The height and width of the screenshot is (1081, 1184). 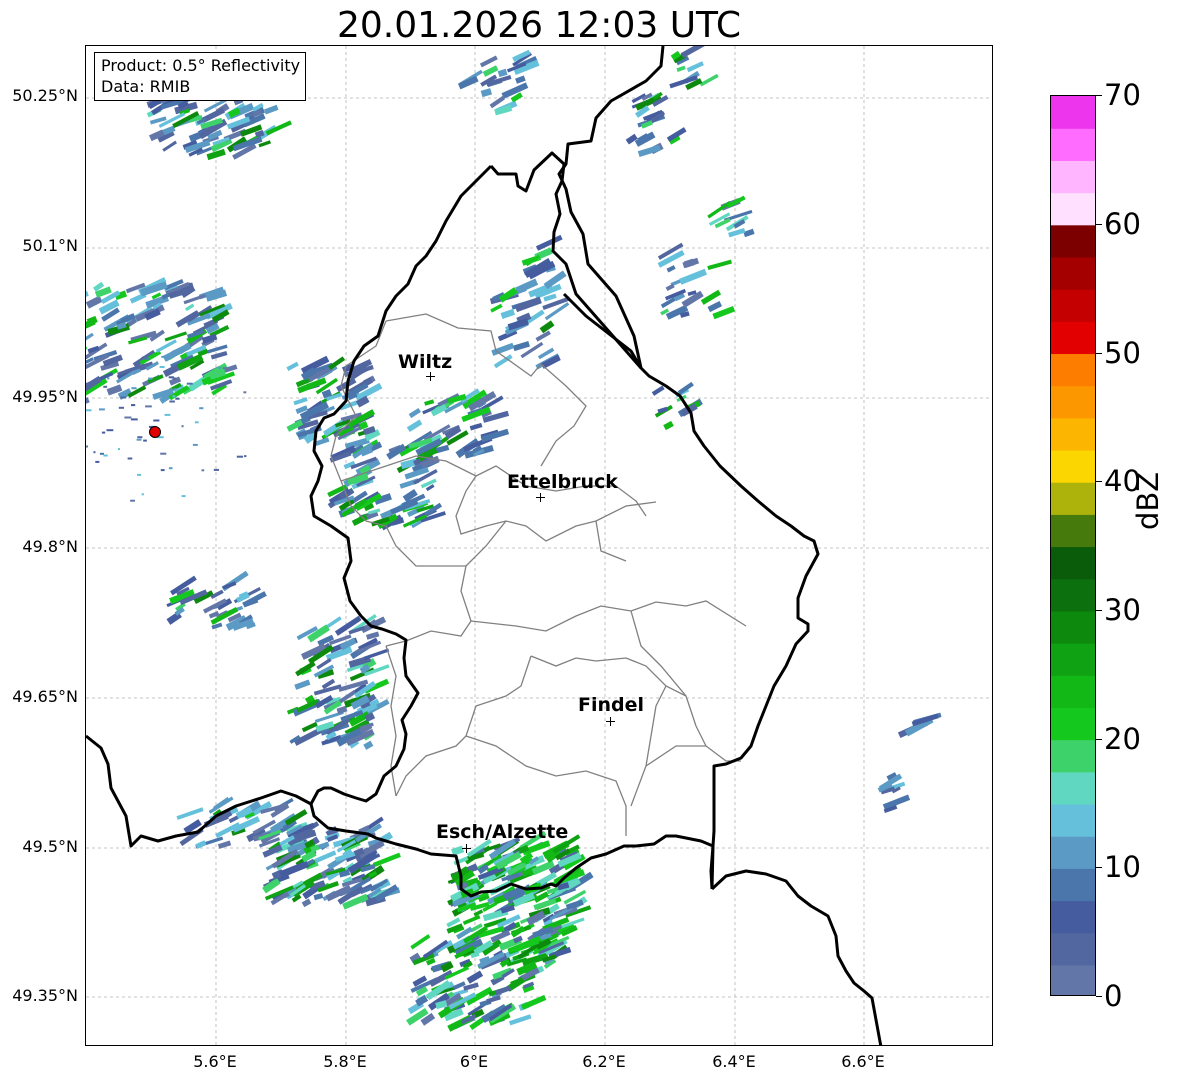 I want to click on lat-tick-label: 50.25°N, so click(x=45, y=95).